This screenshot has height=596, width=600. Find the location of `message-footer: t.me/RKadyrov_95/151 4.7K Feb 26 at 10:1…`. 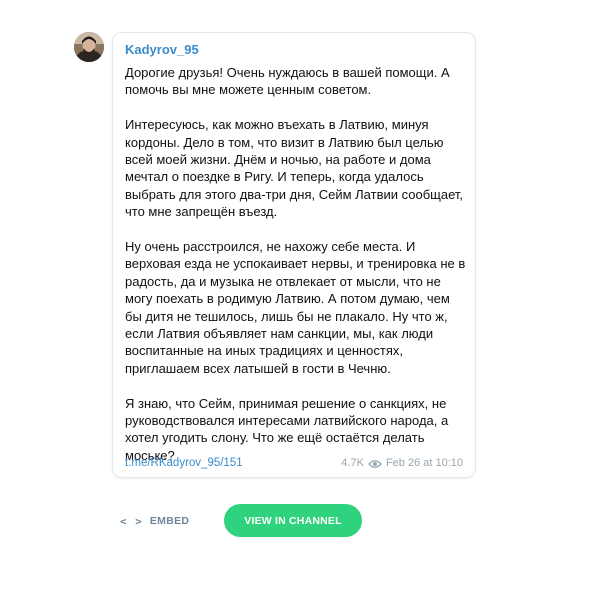

message-footer: t.me/RKadyrov_95/151 4.7K Feb 26 at 10:1… is located at coordinates (294, 463).